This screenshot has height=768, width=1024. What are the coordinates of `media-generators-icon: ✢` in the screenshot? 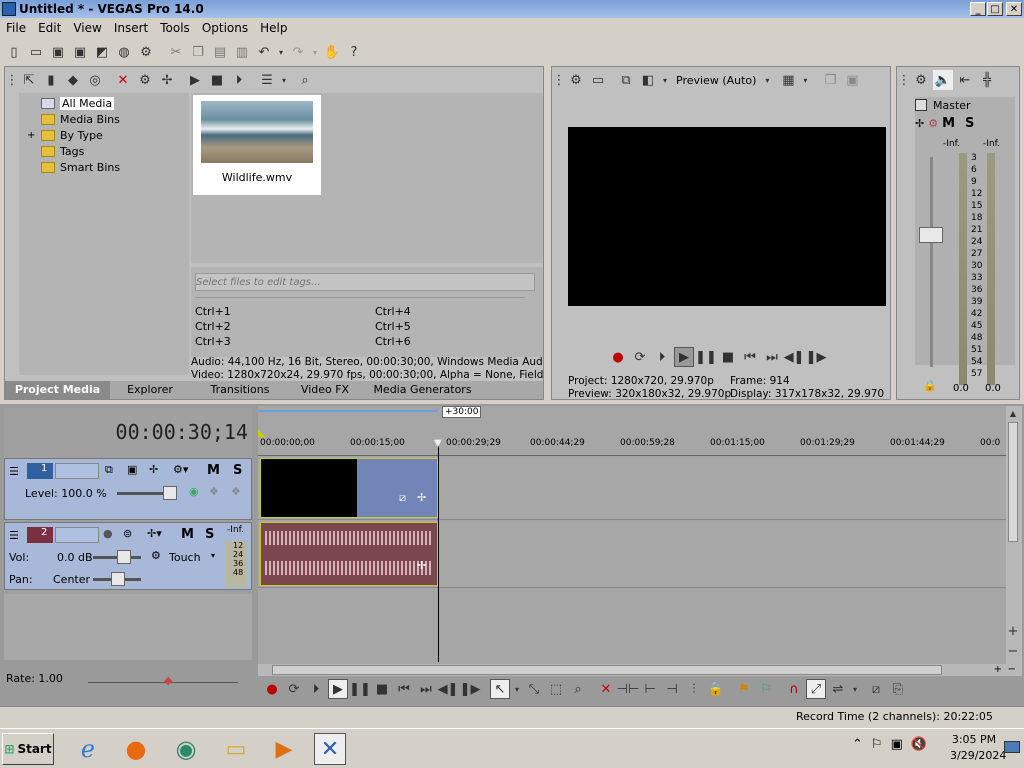 It's located at (167, 80).